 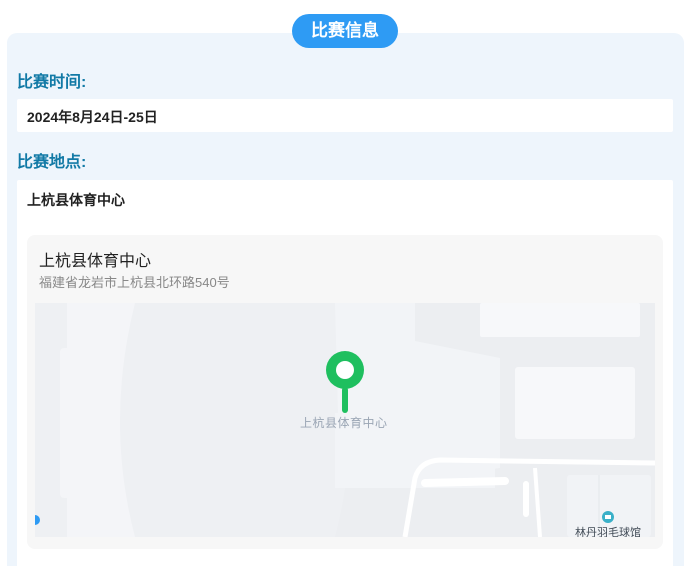 I want to click on map-location-address: 福建省龙岩市上杭县北环路540号, so click(x=134, y=282).